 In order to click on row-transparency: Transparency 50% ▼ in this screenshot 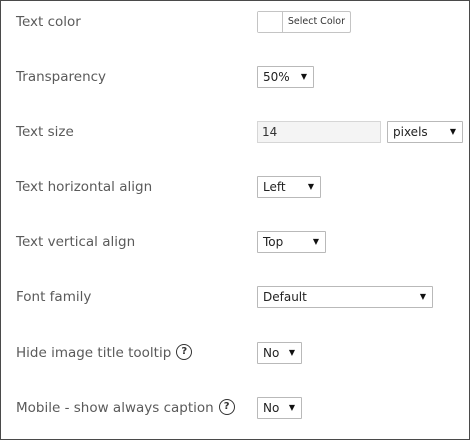, I will do `click(235, 77)`.